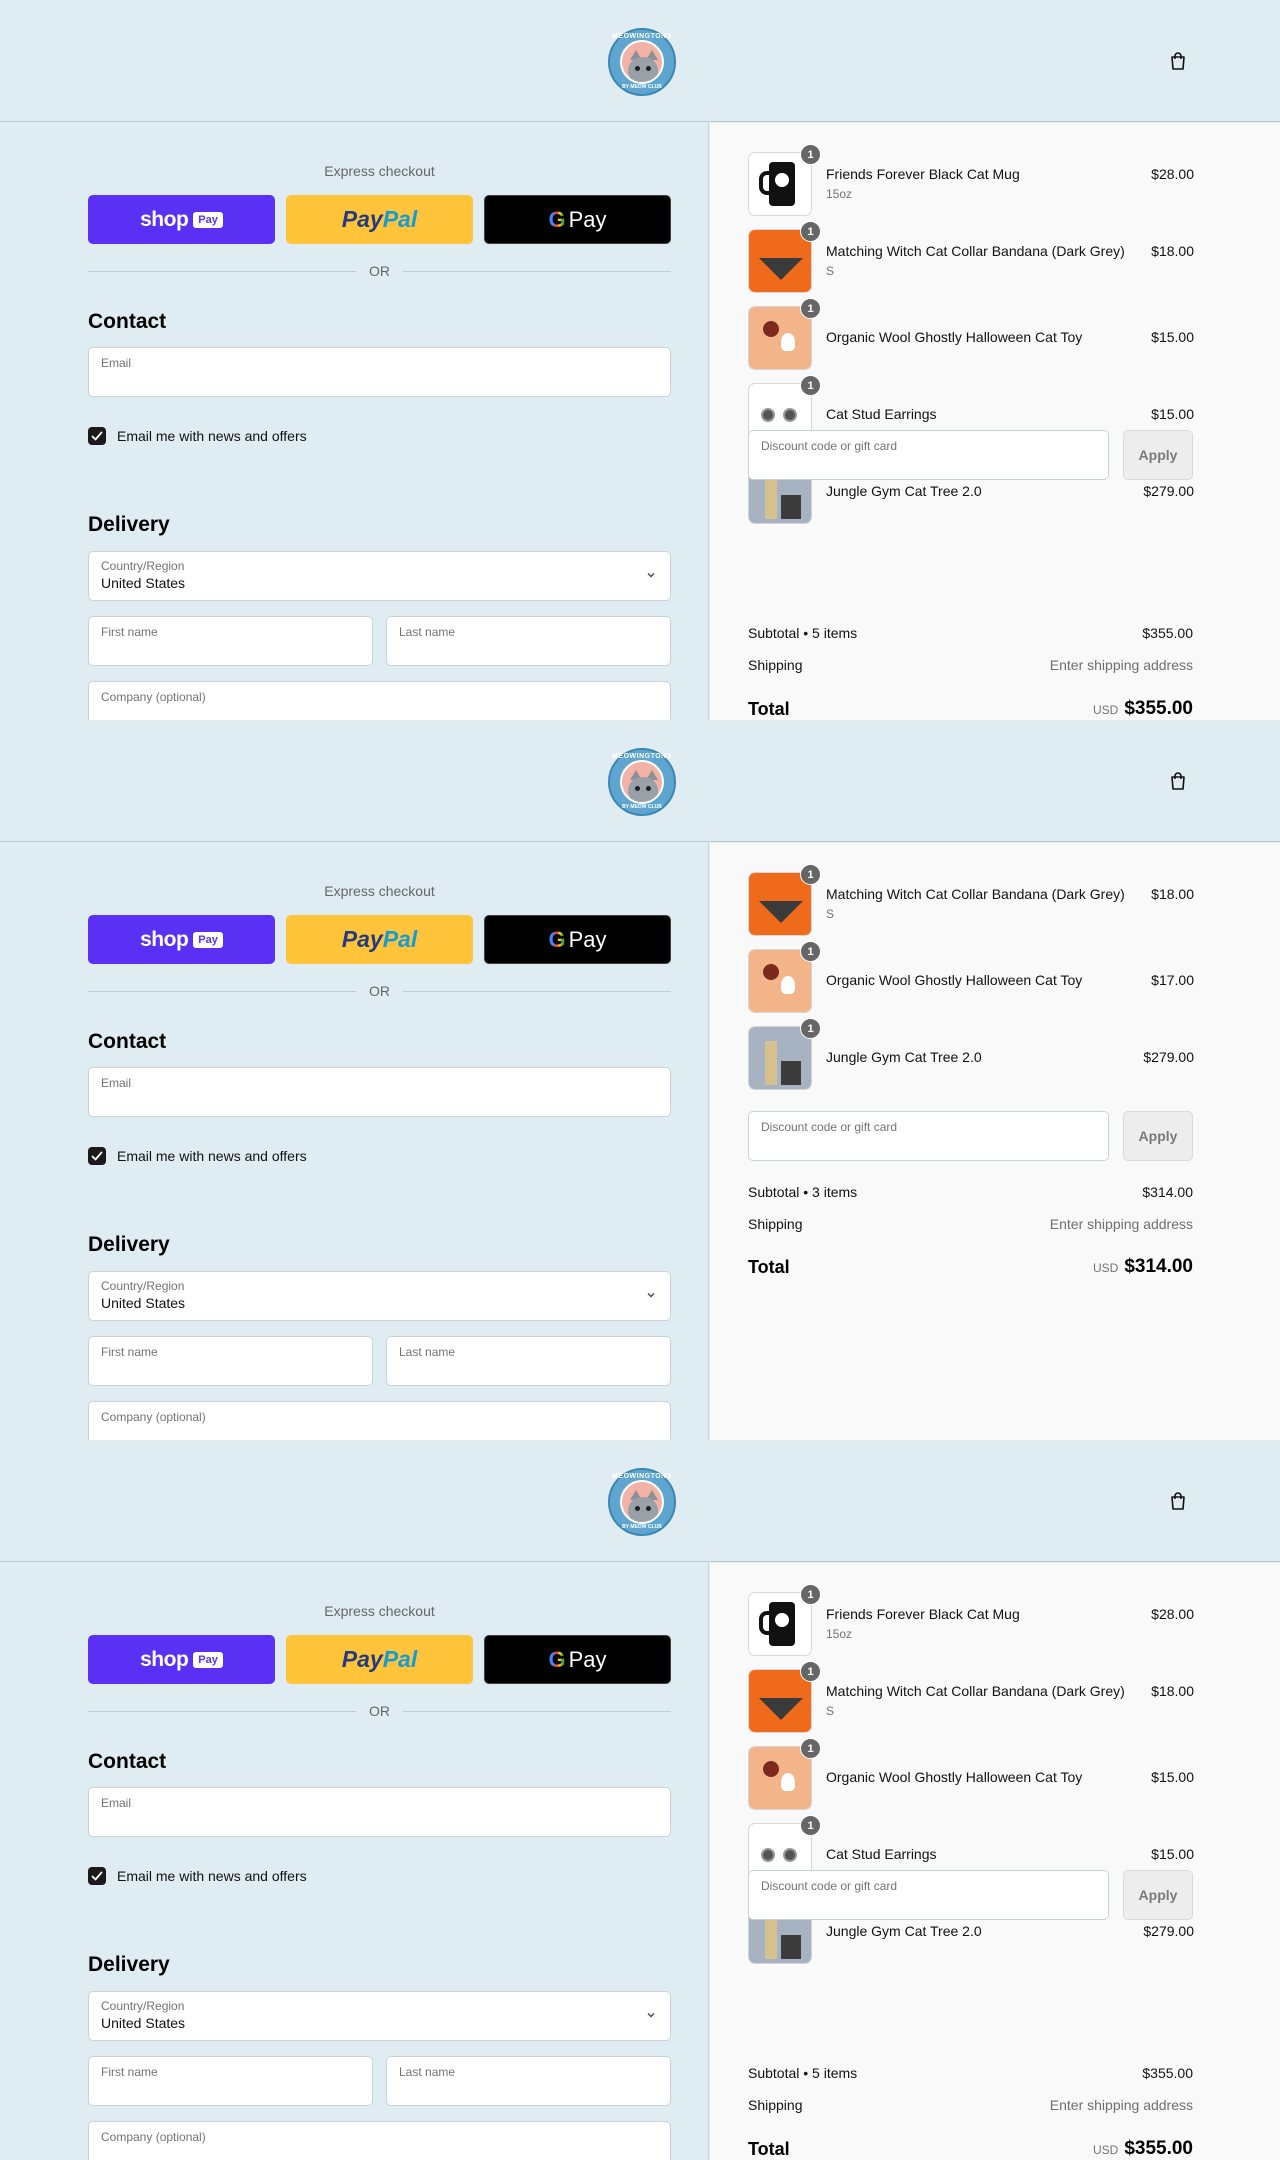  Describe the element at coordinates (143, 1303) in the screenshot. I see `country-value: United States` at that location.